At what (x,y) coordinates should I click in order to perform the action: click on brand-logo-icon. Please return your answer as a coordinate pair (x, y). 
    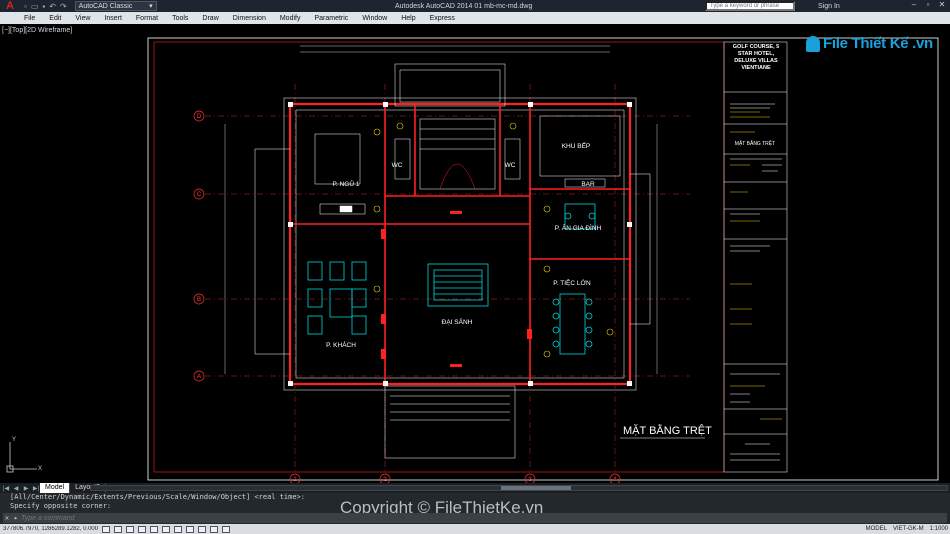
    Looking at the image, I should click on (813, 43).